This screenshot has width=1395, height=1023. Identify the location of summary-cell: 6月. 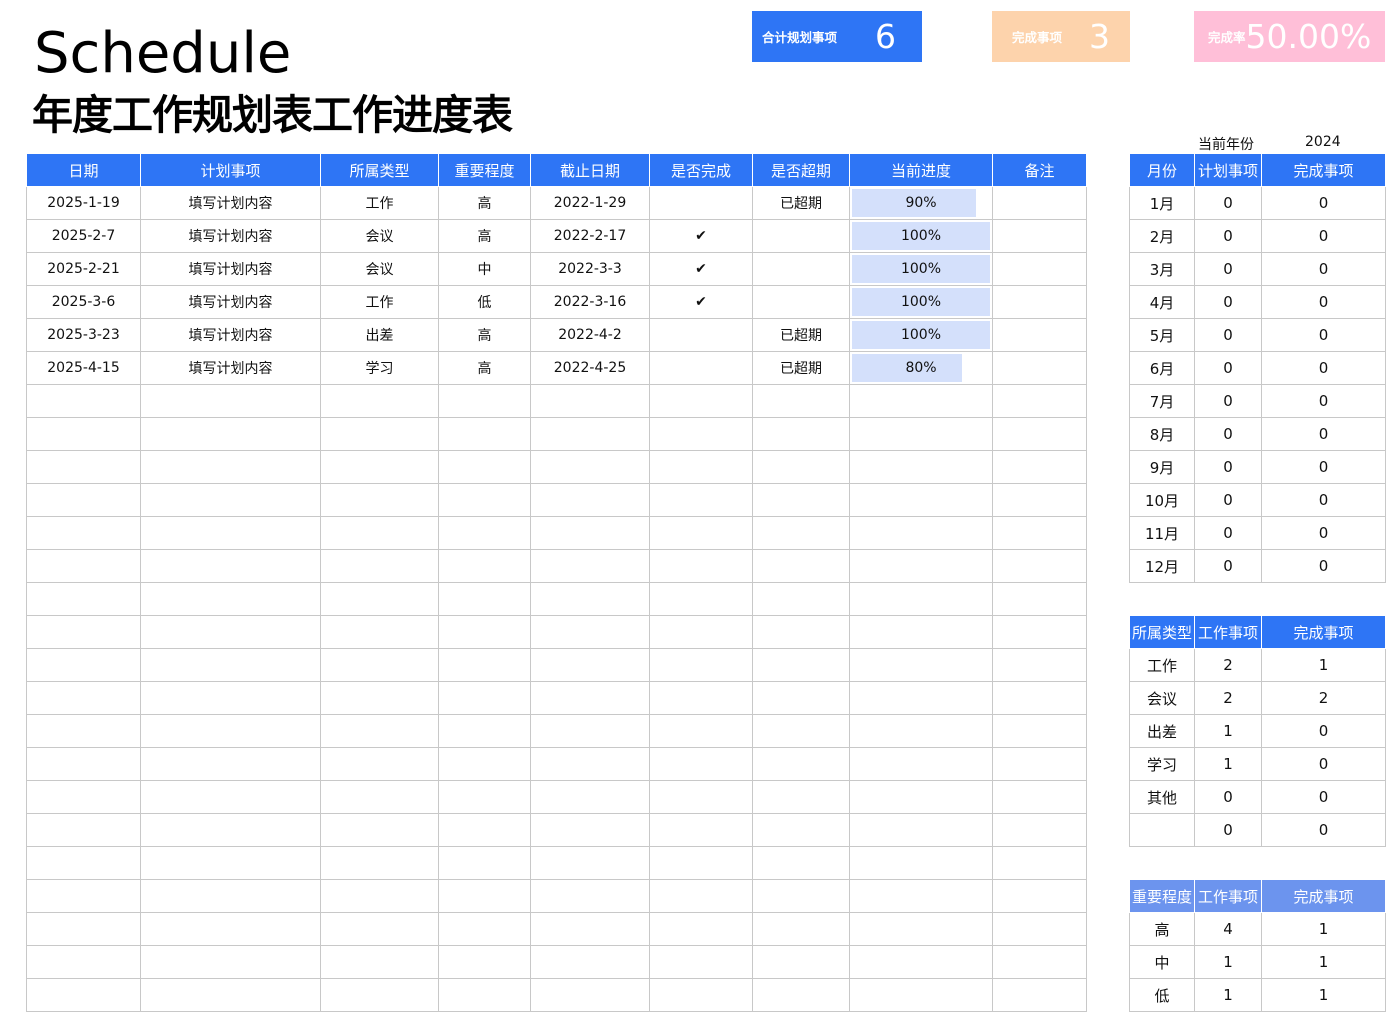
(1162, 368).